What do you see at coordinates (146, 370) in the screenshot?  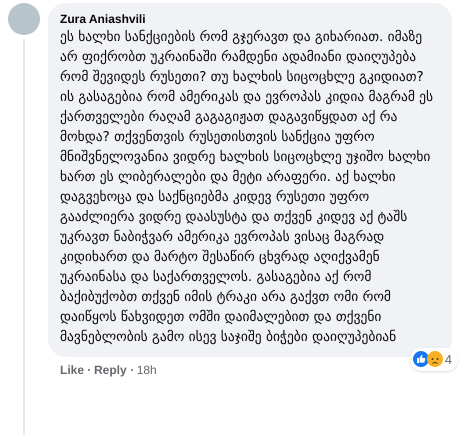 I see `timestamp: 18h` at bounding box center [146, 370].